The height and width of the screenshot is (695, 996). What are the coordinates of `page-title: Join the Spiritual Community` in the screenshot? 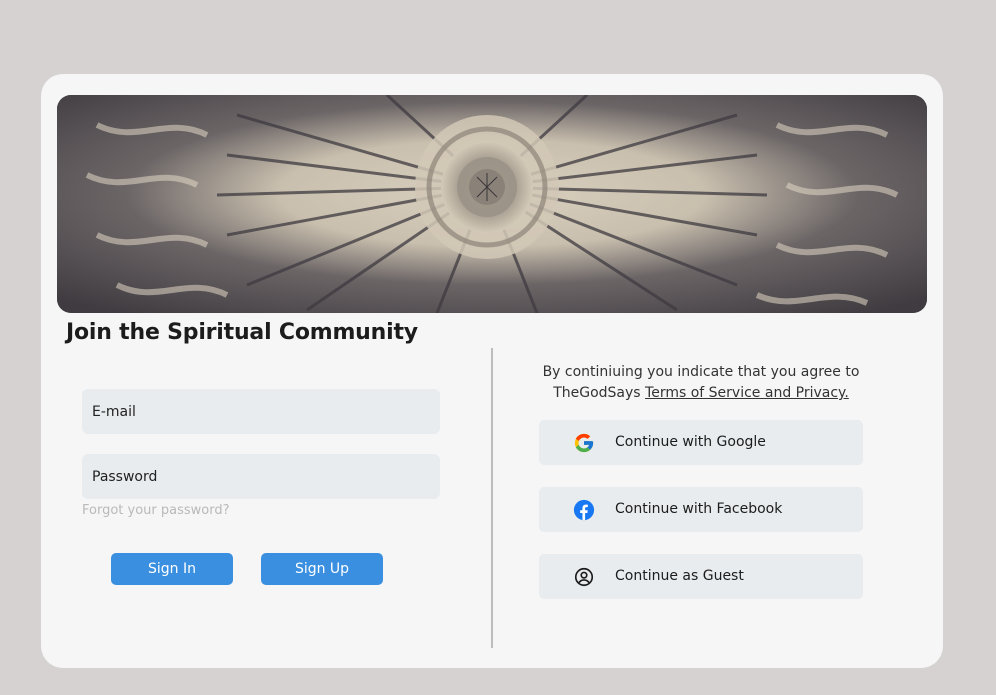 It's located at (242, 332).